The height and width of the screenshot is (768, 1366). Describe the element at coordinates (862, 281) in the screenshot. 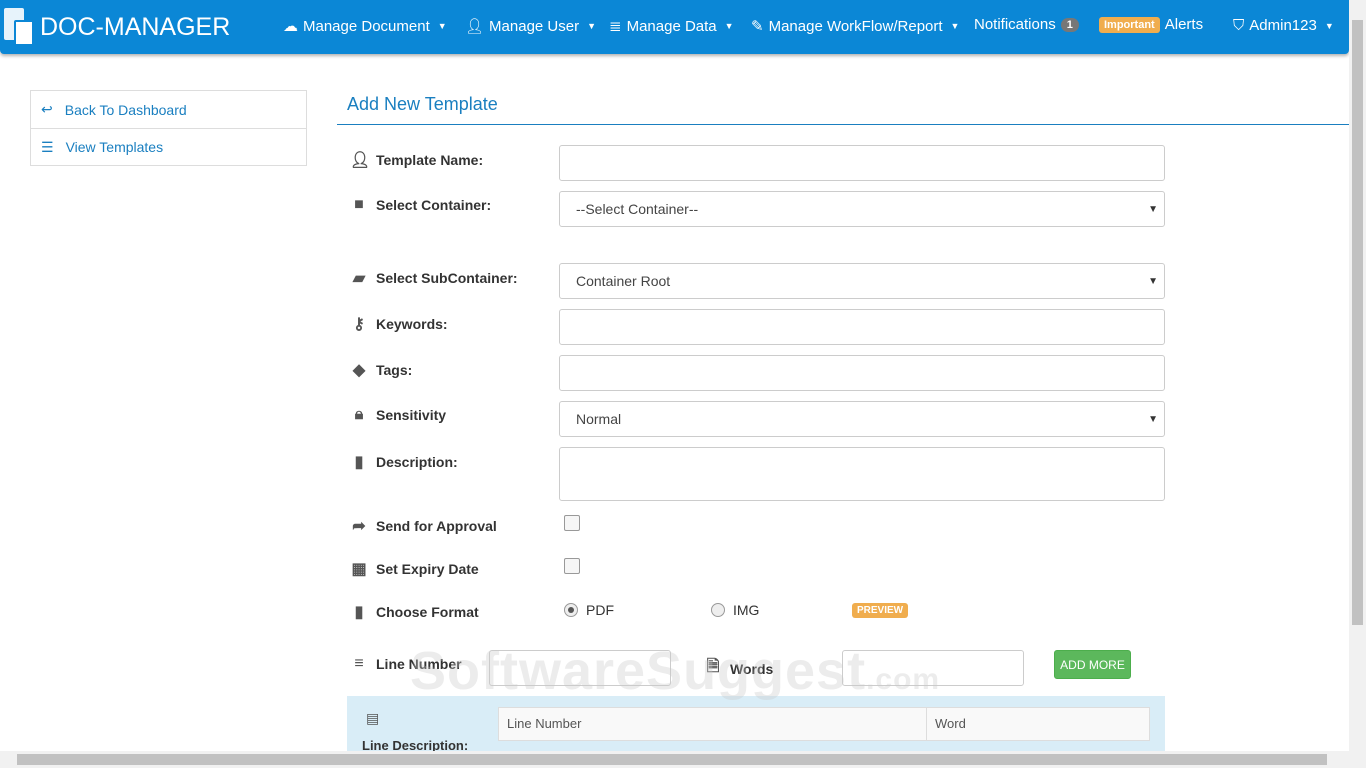

I see `select-subcontainer-dropdown: Container Root ▼` at that location.